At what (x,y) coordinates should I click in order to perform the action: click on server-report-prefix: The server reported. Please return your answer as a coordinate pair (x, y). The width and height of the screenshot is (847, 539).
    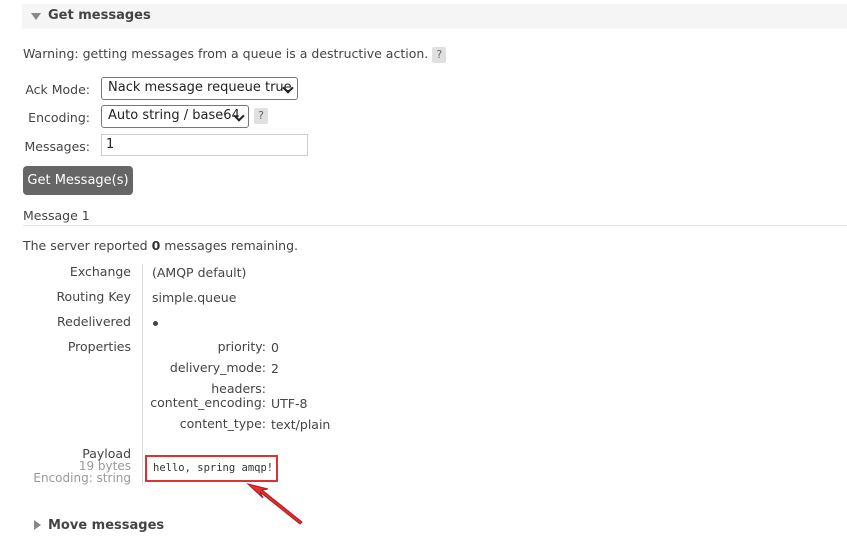
    Looking at the image, I should click on (85, 245).